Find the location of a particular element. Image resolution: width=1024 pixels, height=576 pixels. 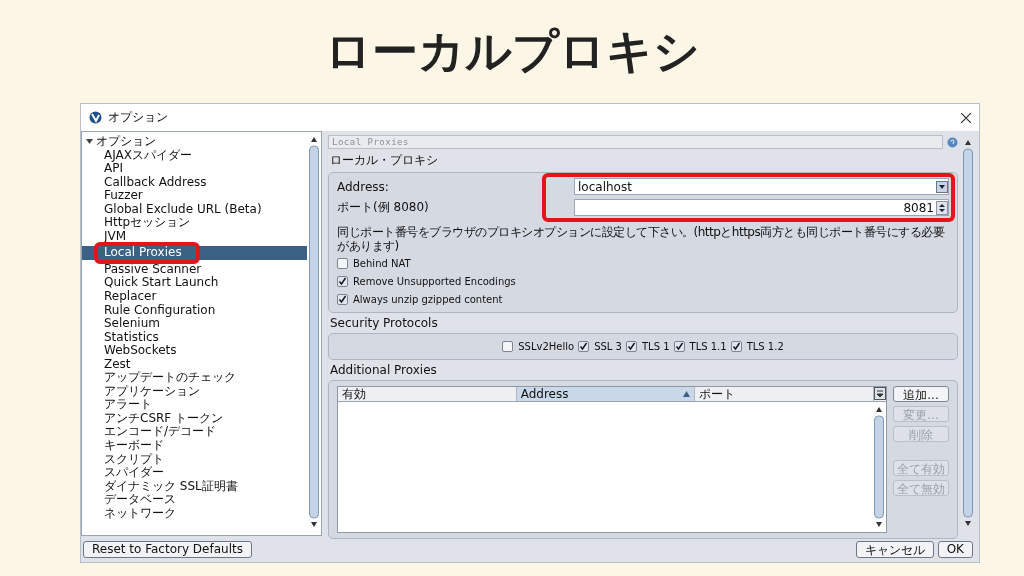

tree-item: エンコード/デコード is located at coordinates (194, 432).